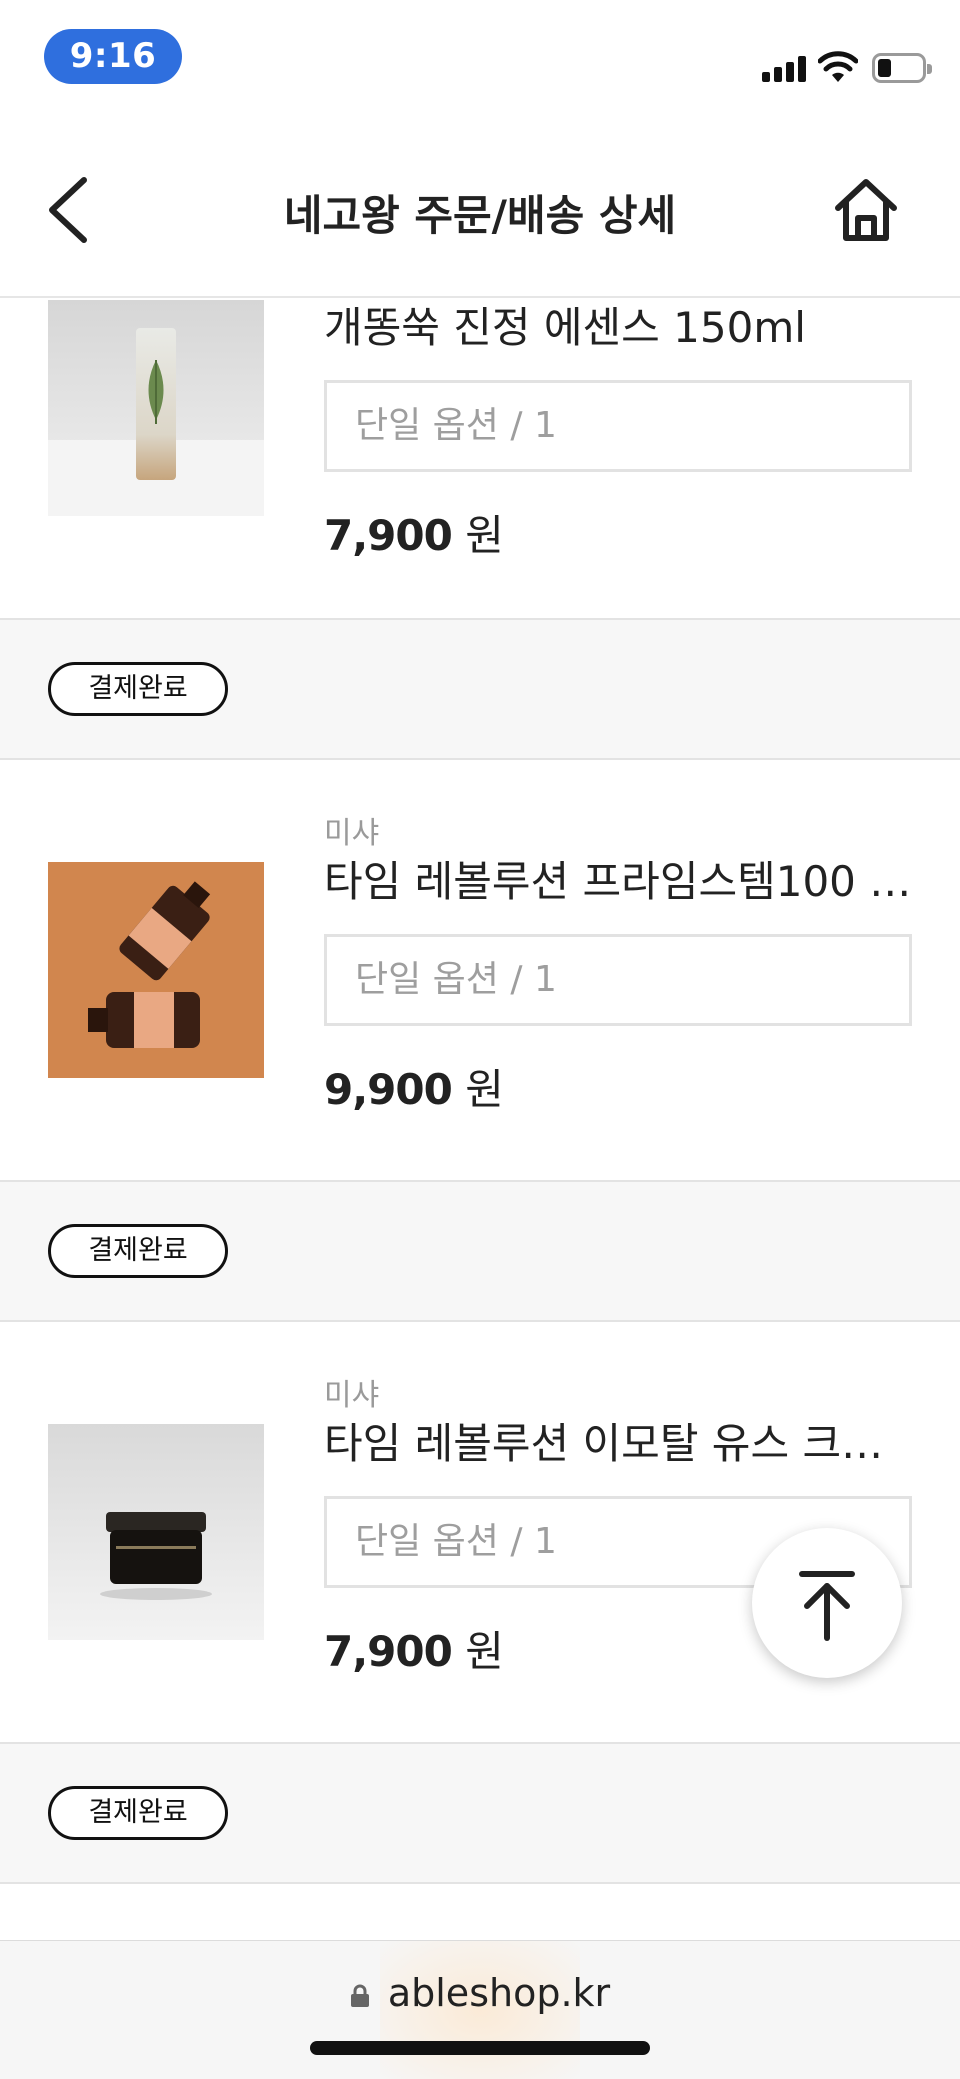 The height and width of the screenshot is (2079, 960). I want to click on url-text: ableshop.kr, so click(499, 1993).